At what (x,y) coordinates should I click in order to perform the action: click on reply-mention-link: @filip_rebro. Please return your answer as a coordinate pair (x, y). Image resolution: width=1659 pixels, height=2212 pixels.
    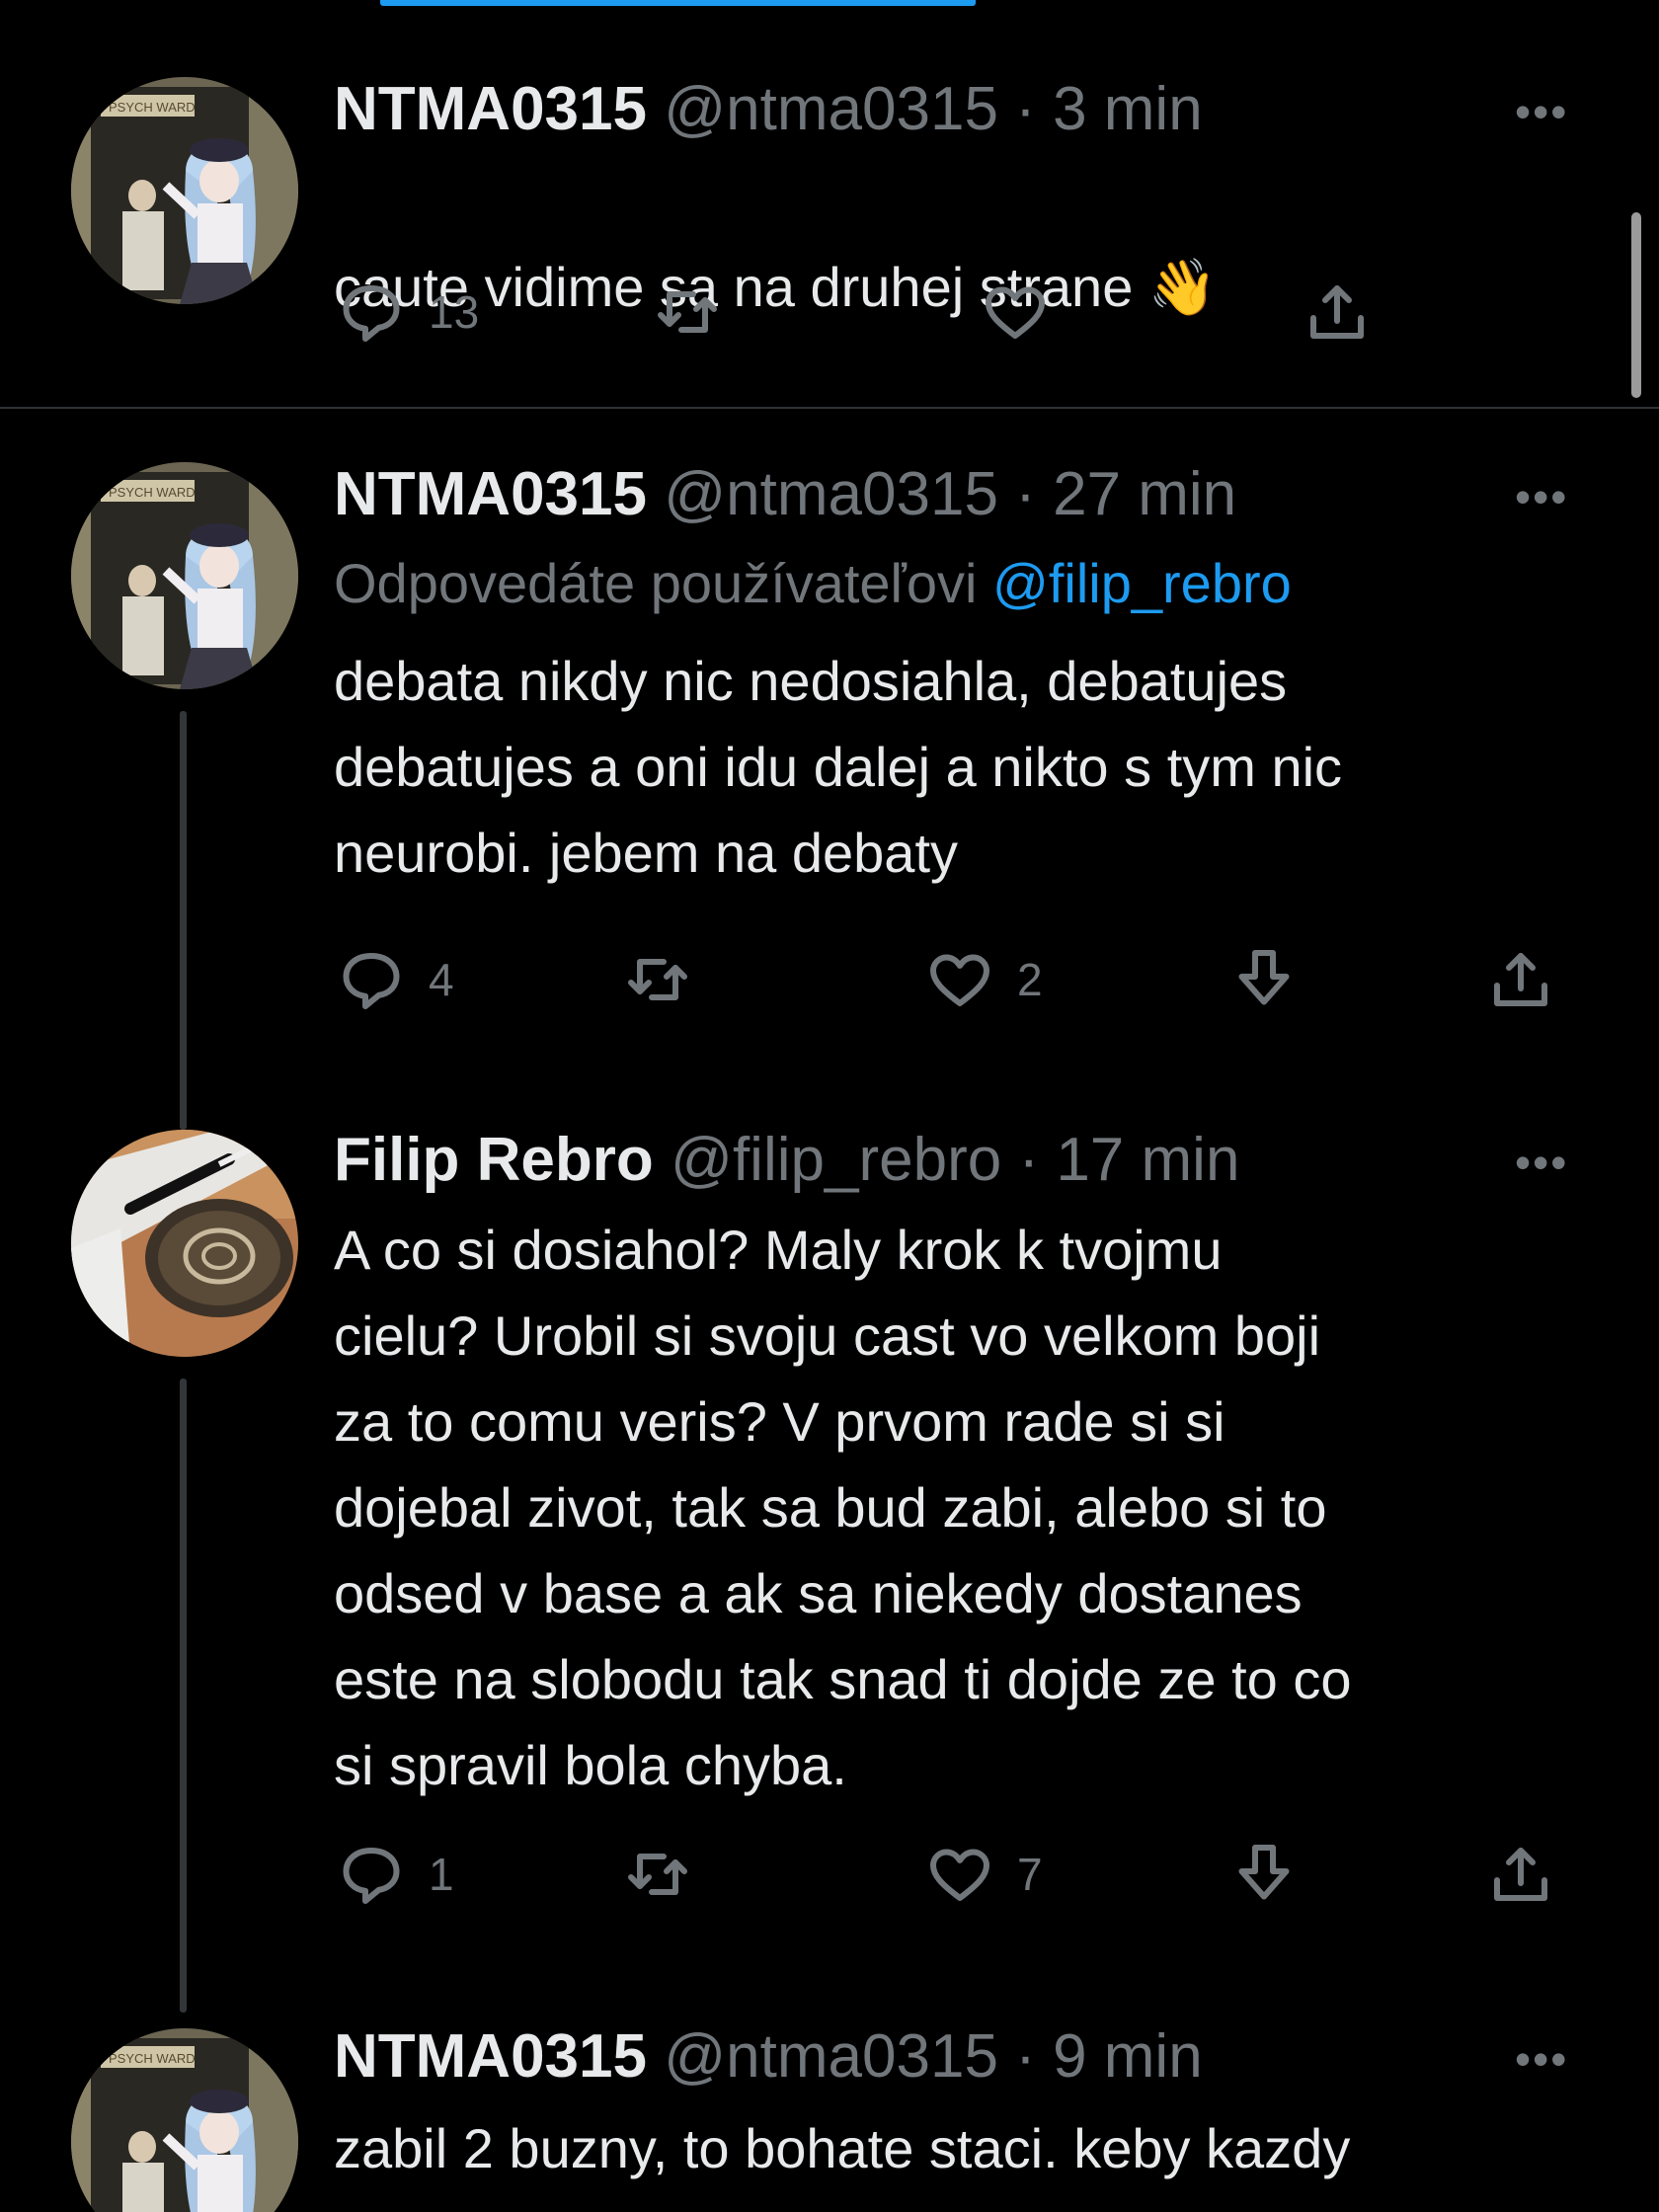
    Looking at the image, I should click on (1142, 583).